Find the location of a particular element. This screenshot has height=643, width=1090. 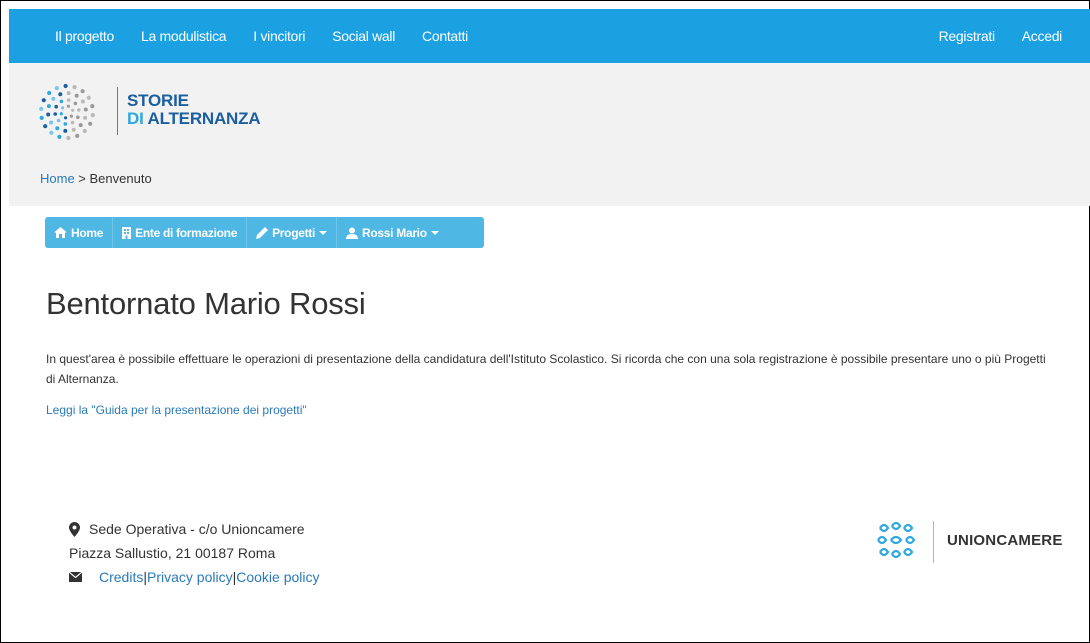

footer-links: Credits | Privacy policy | Cookie policy is located at coordinates (194, 577).